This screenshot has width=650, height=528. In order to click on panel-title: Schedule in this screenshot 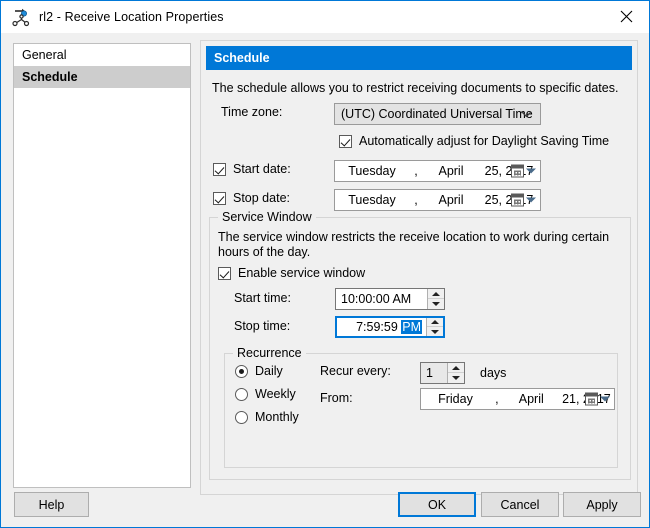, I will do `click(419, 58)`.